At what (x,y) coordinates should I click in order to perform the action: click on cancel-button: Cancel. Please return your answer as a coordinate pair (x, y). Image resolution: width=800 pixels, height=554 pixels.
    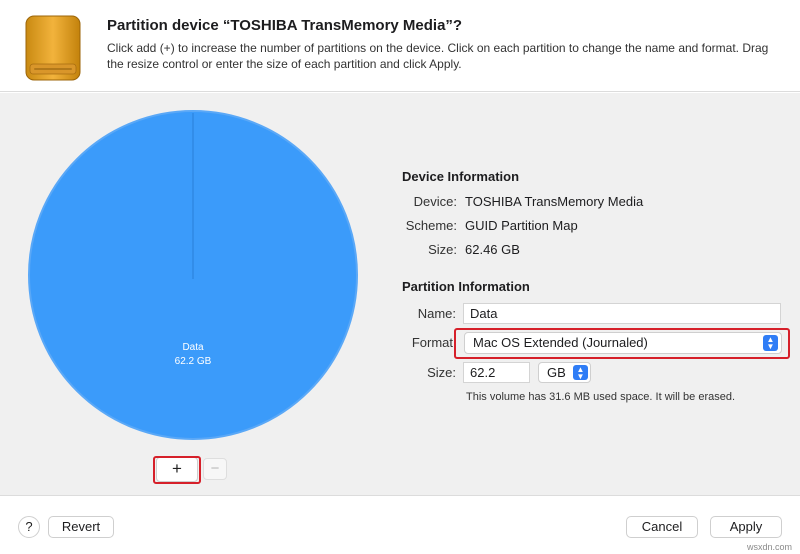
    Looking at the image, I should click on (662, 527).